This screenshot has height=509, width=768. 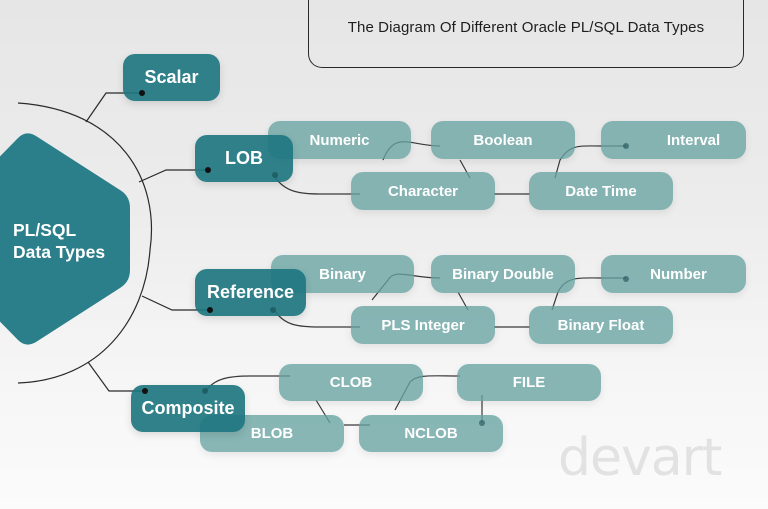 What do you see at coordinates (59, 252) in the screenshot?
I see `root-label-line2: Data Types` at bounding box center [59, 252].